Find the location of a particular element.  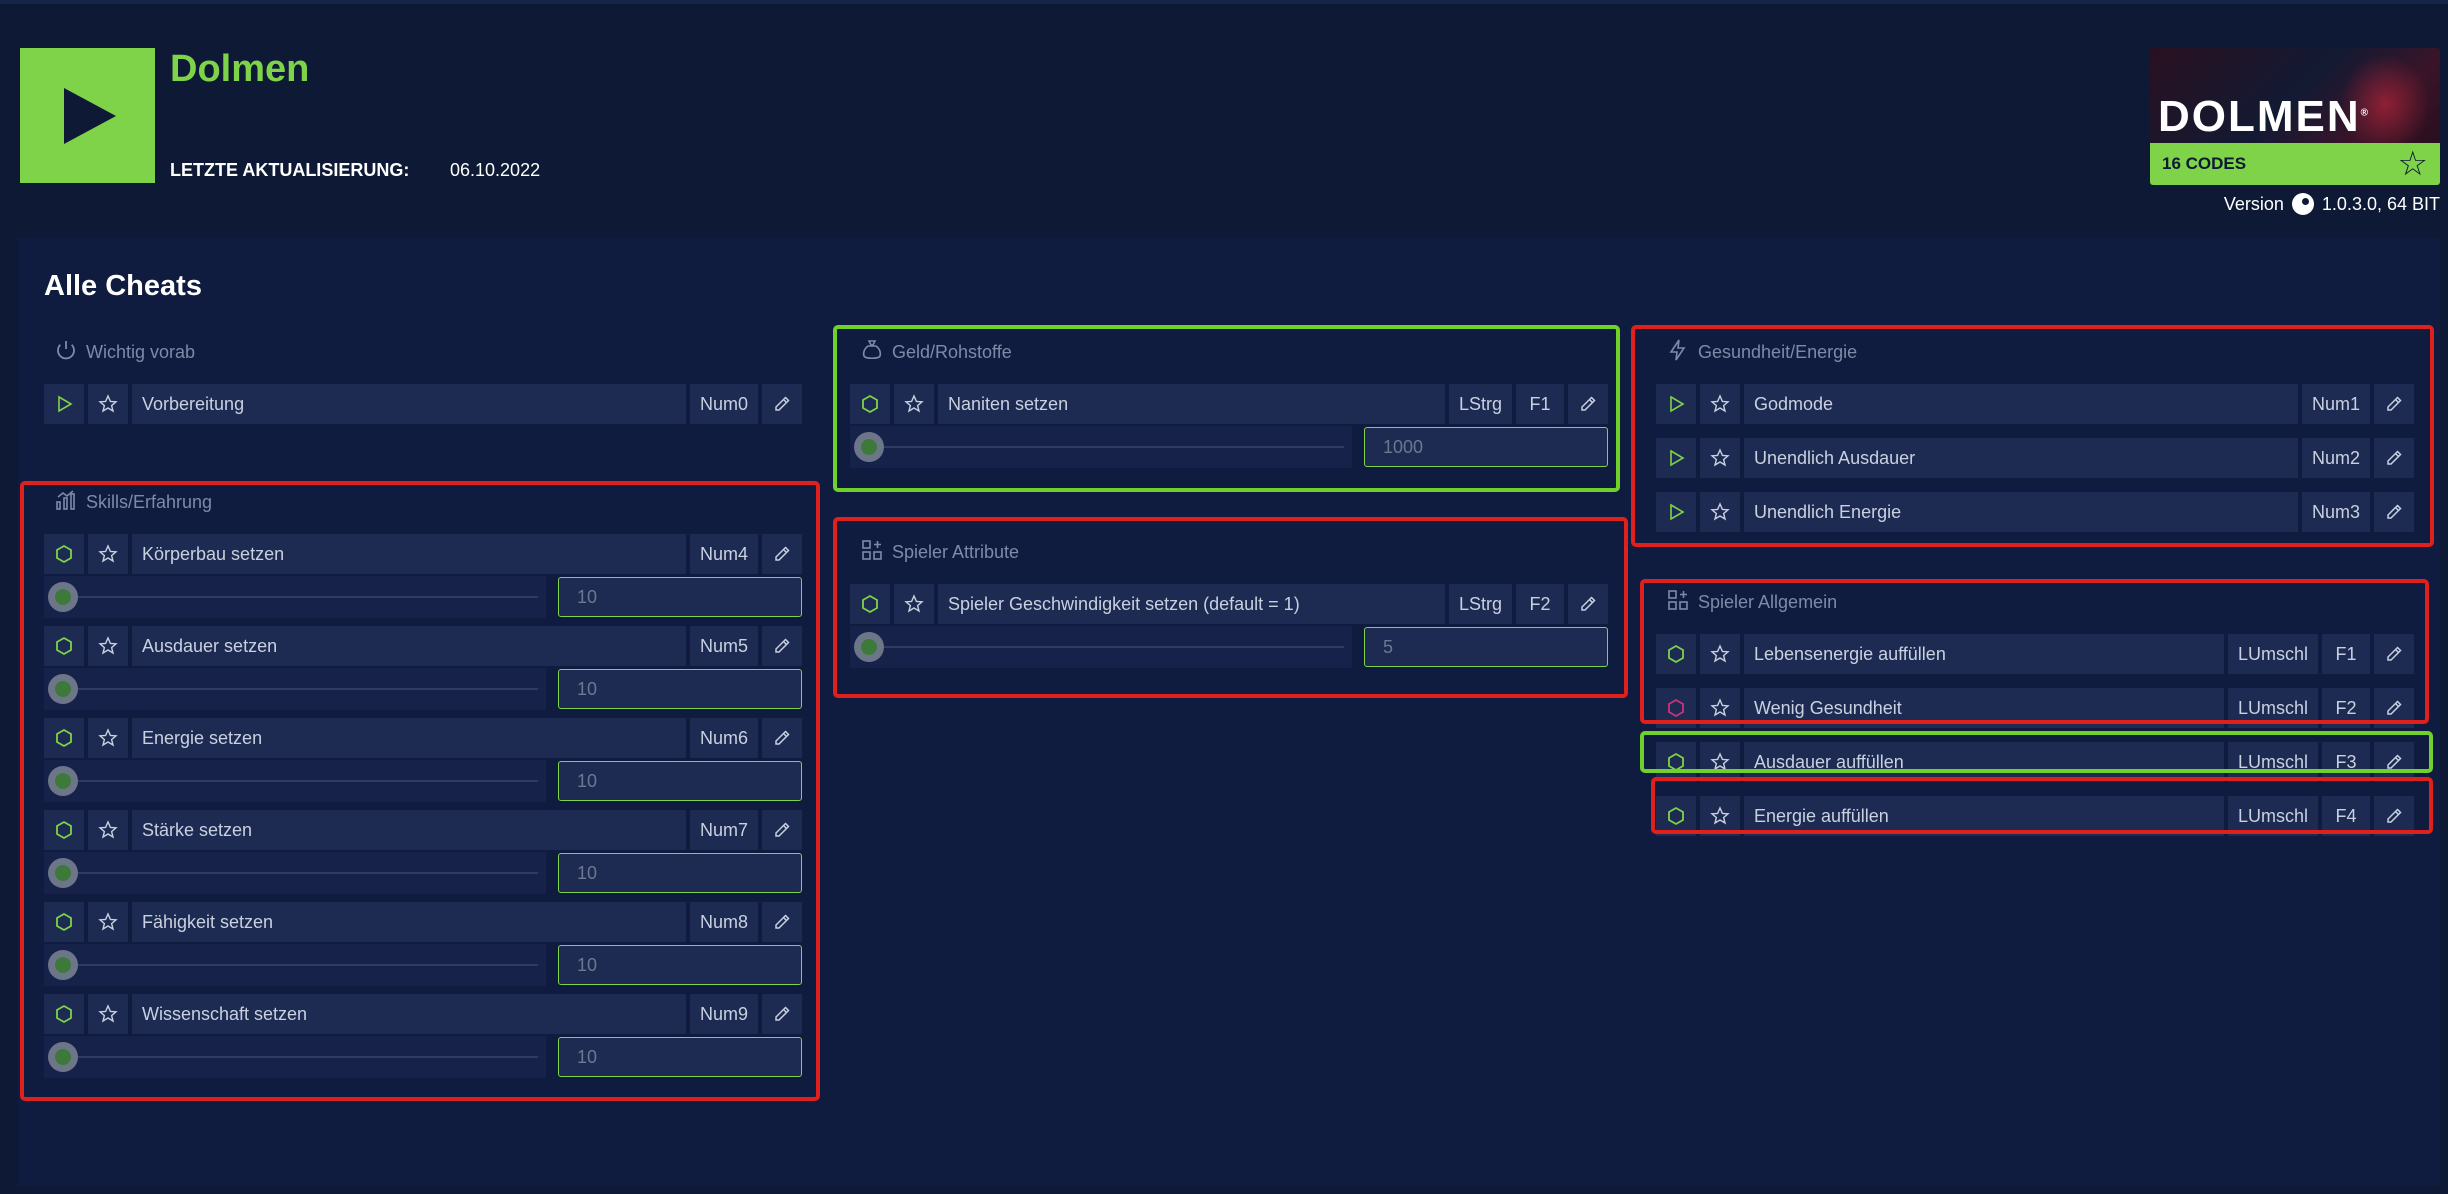

hotkey-badge: Num8 is located at coordinates (723, 922).